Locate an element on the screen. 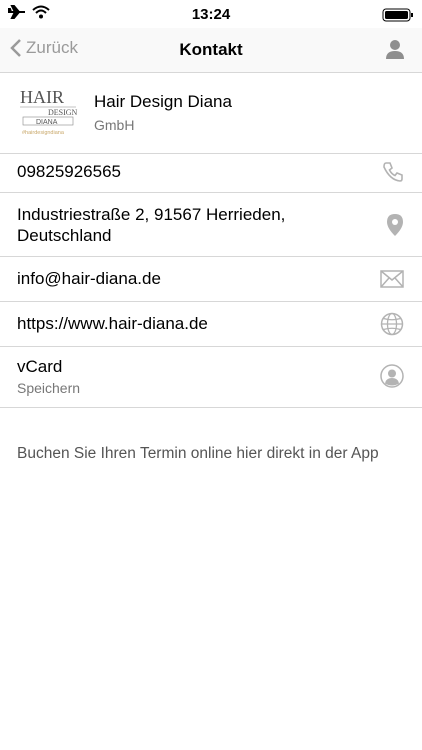  navigation-bar: Zurück Kontakt is located at coordinates (211, 50).